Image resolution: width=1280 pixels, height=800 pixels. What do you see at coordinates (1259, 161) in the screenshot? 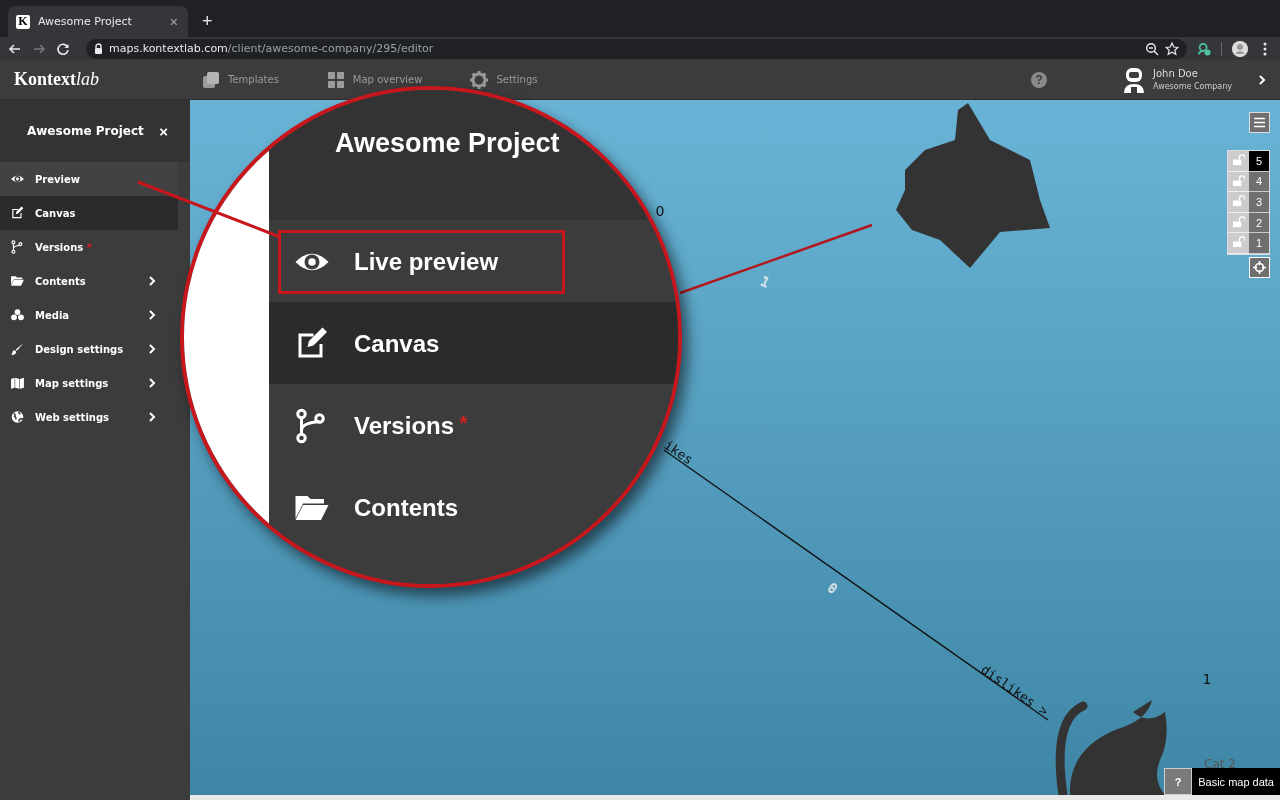
I see `layer-button: 5` at bounding box center [1259, 161].